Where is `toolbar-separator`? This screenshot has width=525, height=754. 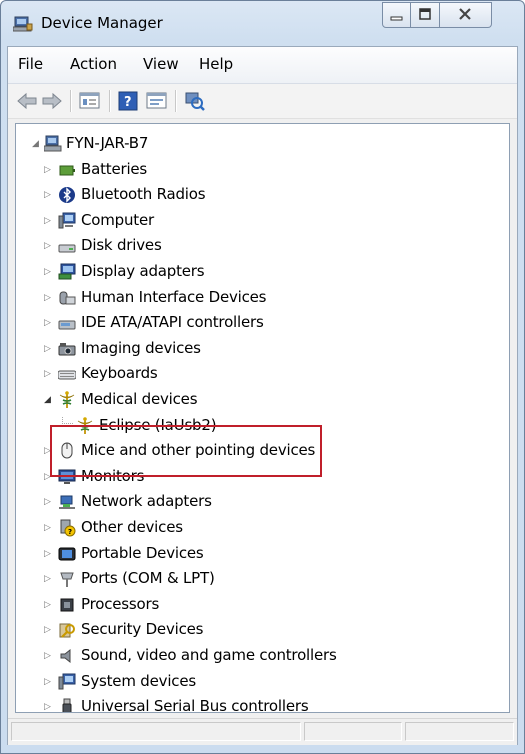
toolbar-separator is located at coordinates (110, 101).